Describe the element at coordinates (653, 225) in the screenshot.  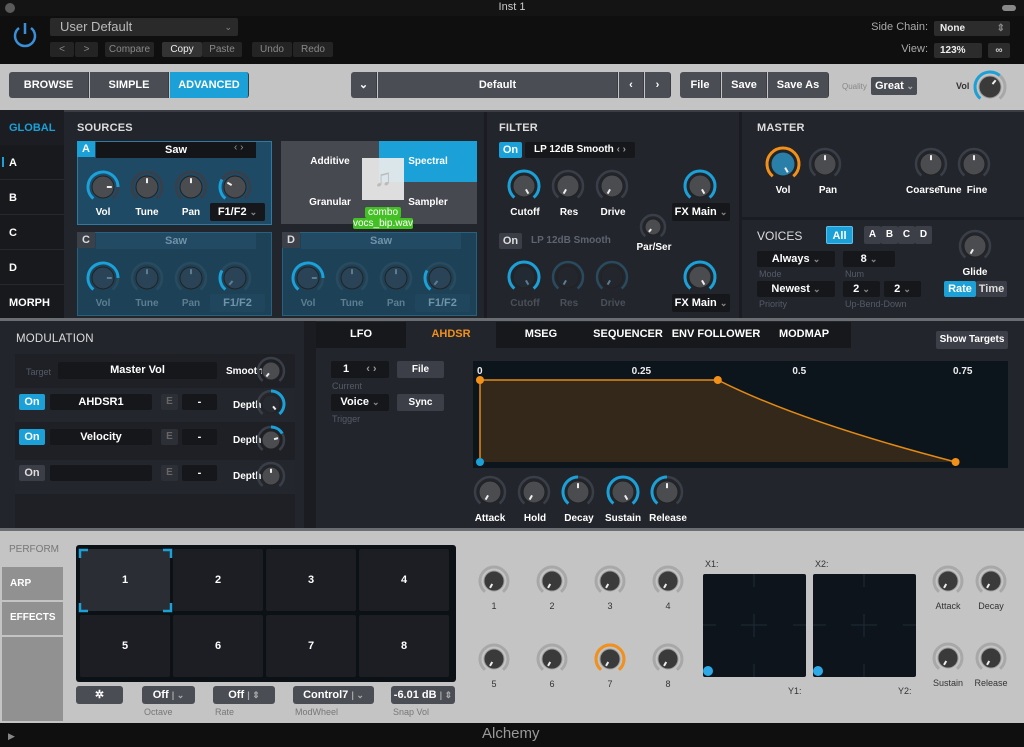
I see `filter-par-ser-knob` at that location.